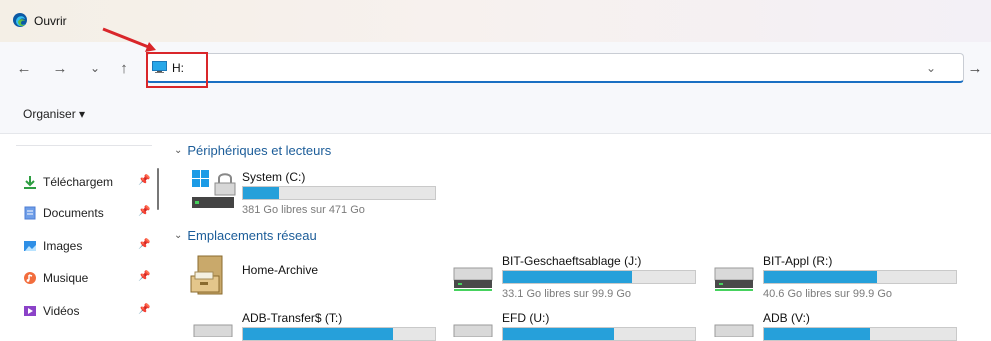 Image resolution: width=991 pixels, height=341 pixels. What do you see at coordinates (786, 318) in the screenshot?
I see `drive-name: ADB (V:)` at bounding box center [786, 318].